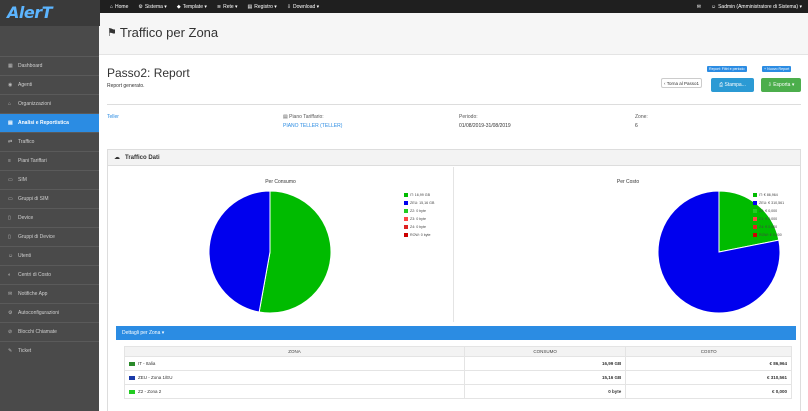 This screenshot has width=808, height=411. I want to click on legend-entry: Z3: € 0,000, so click(768, 219).